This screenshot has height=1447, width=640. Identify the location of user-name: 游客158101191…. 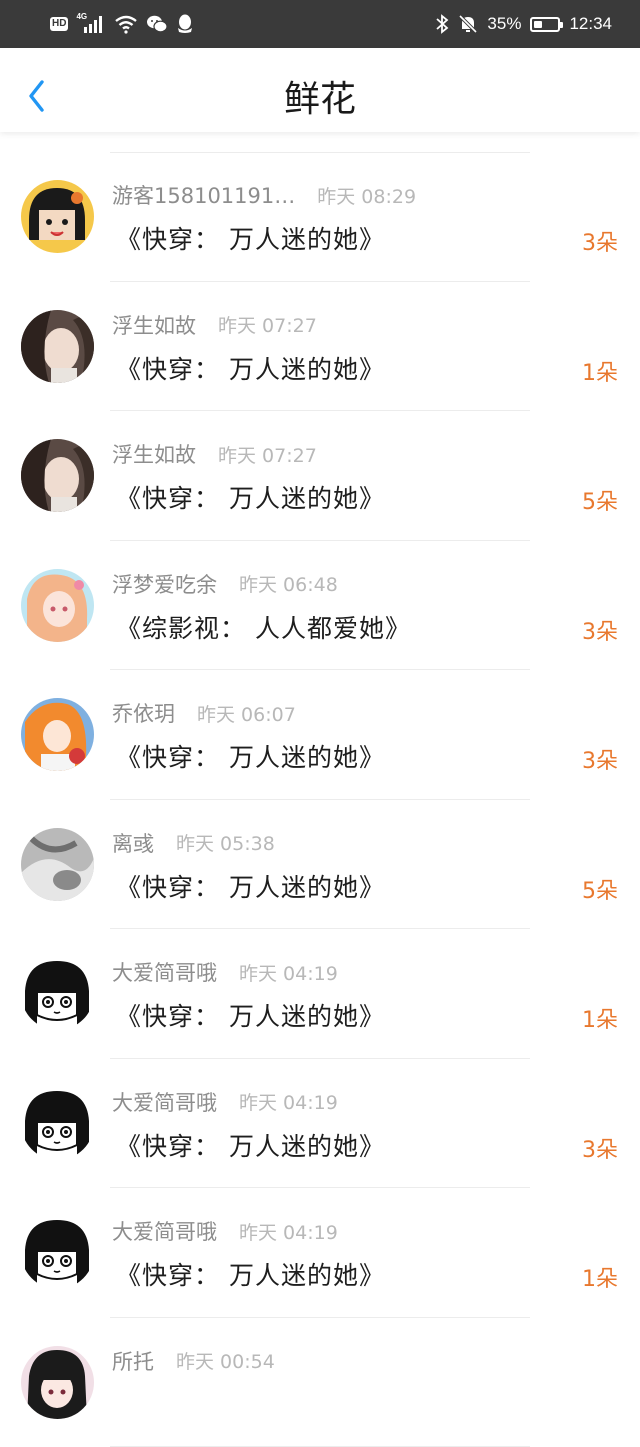
(203, 195).